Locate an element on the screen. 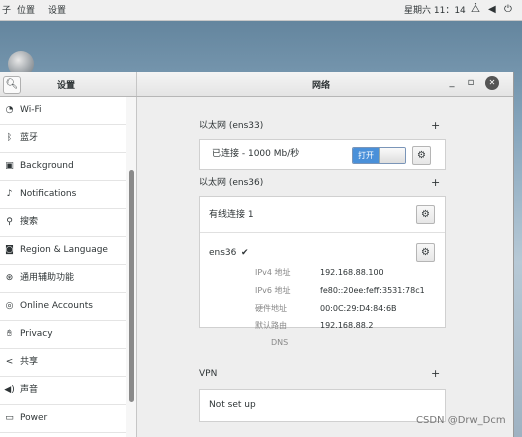 The image size is (522, 437). search-button: 🔍︎ is located at coordinates (12, 85).